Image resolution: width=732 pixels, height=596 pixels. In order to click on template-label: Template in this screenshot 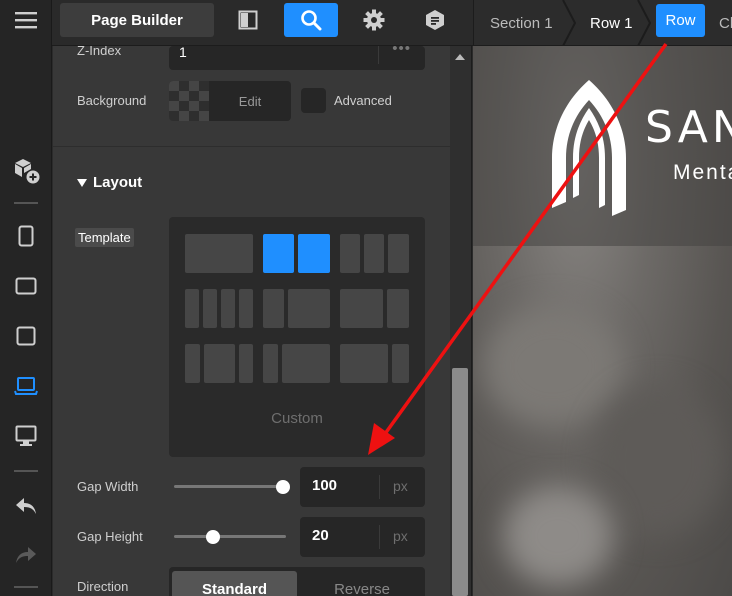, I will do `click(104, 237)`.